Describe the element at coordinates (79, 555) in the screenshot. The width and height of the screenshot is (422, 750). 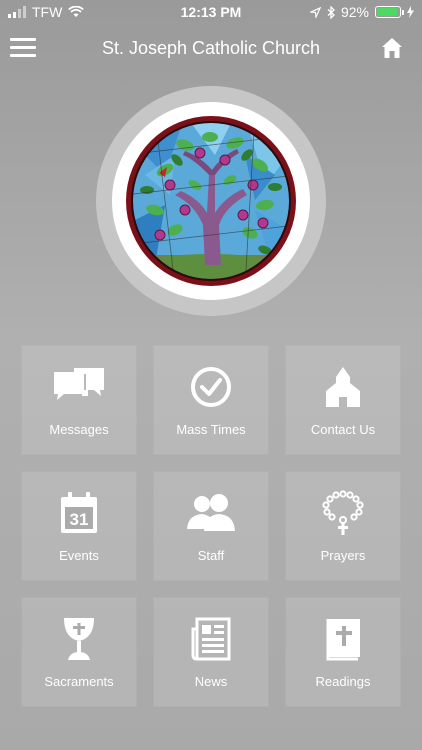
I see `tile-label: Events` at that location.